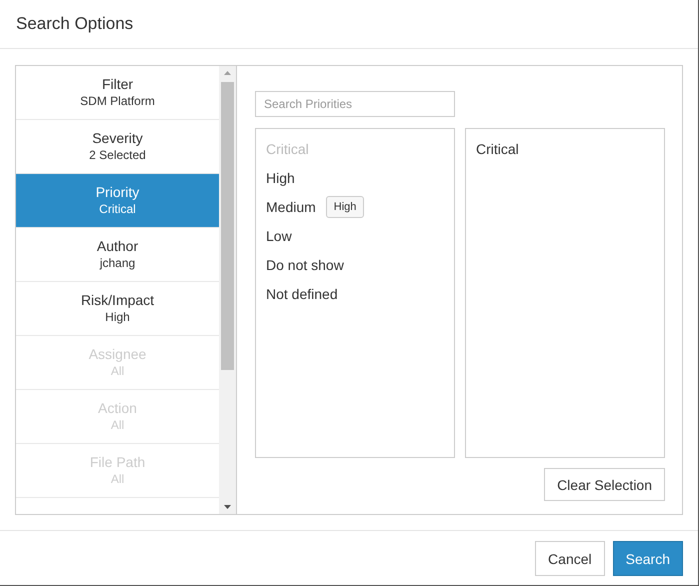 Image resolution: width=699 pixels, height=586 pixels. What do you see at coordinates (291, 206) in the screenshot?
I see `list-option: Medium` at bounding box center [291, 206].